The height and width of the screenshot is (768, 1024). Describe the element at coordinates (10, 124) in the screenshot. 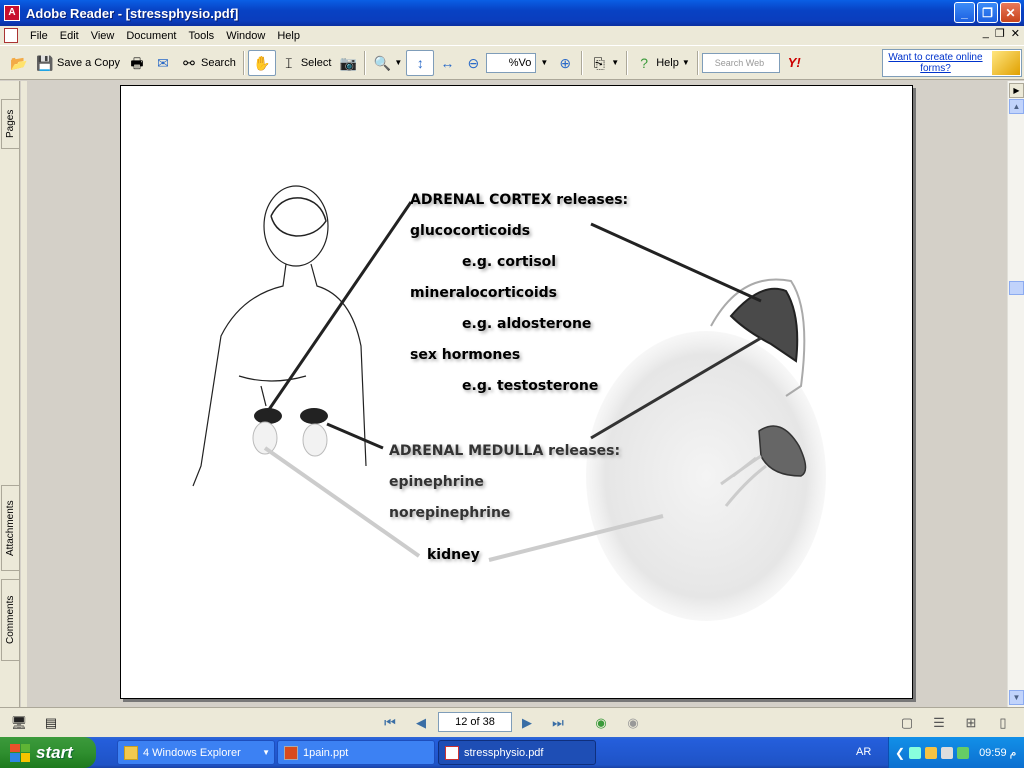

I see `tab-pages: Pages` at that location.